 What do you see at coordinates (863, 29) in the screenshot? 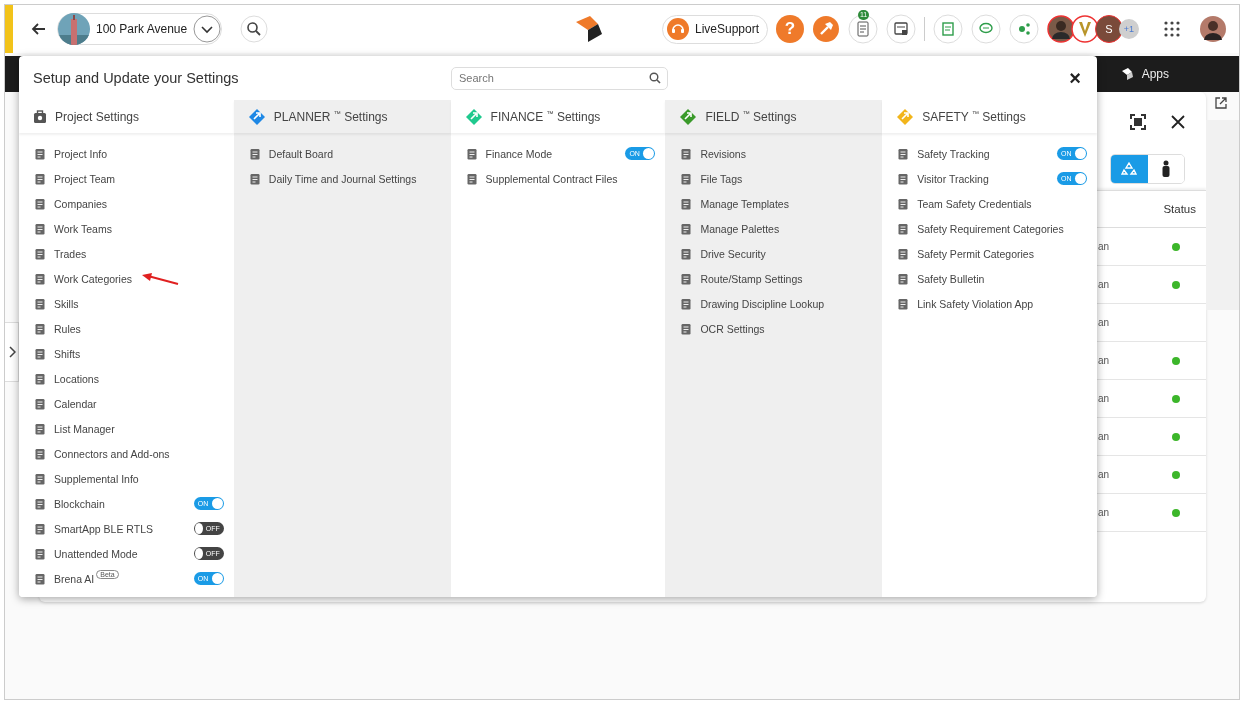
I see `clipboard-icon` at bounding box center [863, 29].